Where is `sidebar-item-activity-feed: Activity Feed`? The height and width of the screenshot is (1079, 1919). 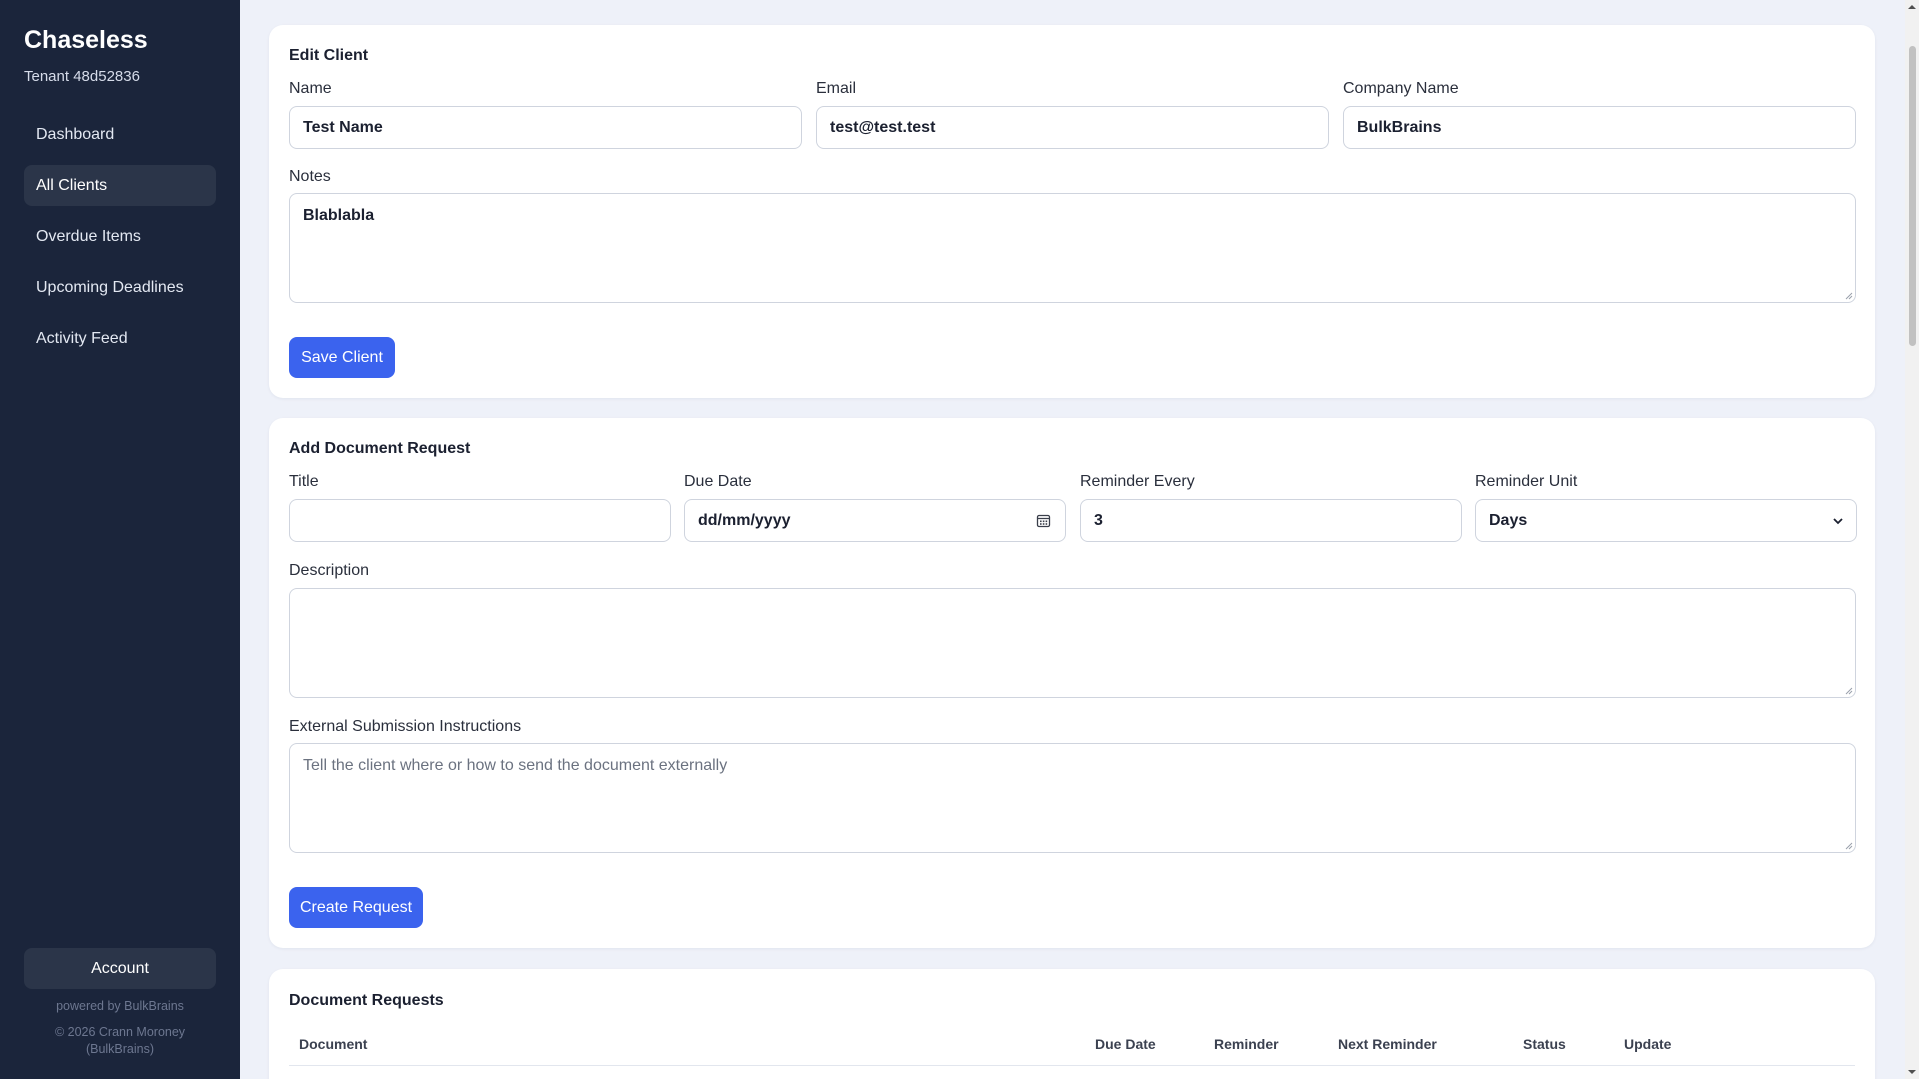 sidebar-item-activity-feed: Activity Feed is located at coordinates (120, 338).